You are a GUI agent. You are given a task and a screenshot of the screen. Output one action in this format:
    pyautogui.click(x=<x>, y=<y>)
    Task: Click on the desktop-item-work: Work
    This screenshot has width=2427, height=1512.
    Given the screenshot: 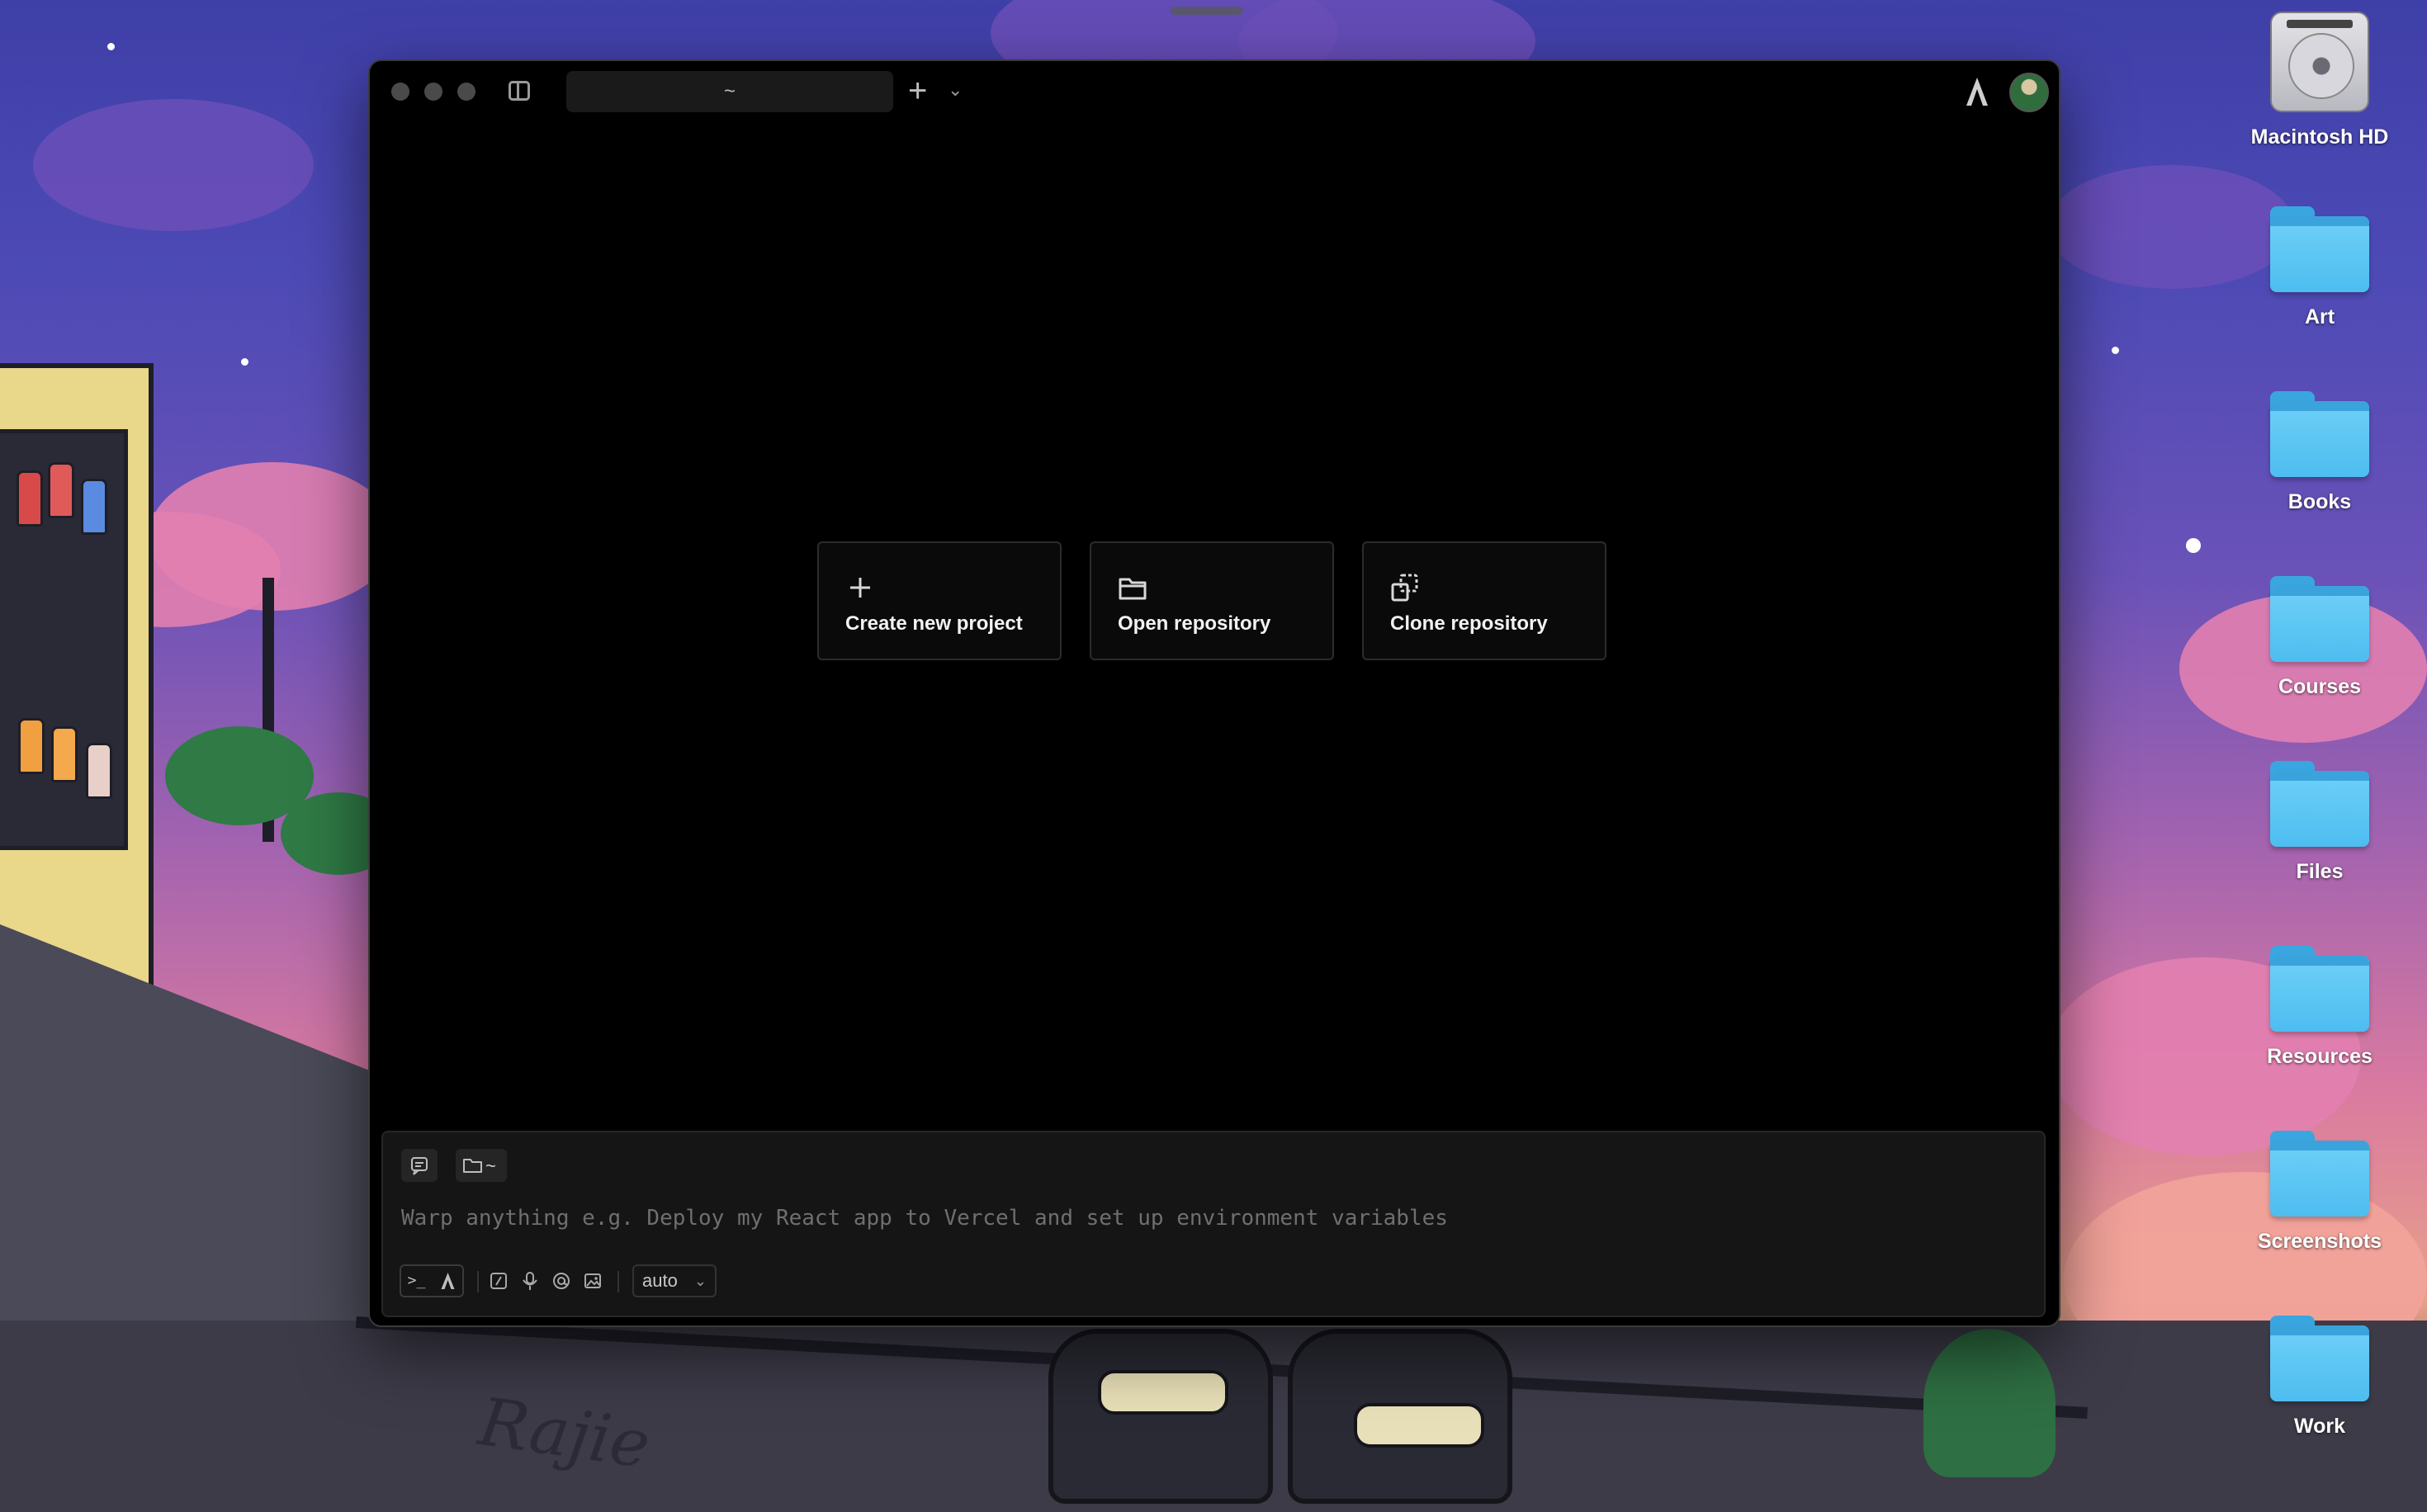 What is the action you would take?
    pyautogui.click(x=2319, y=1377)
    